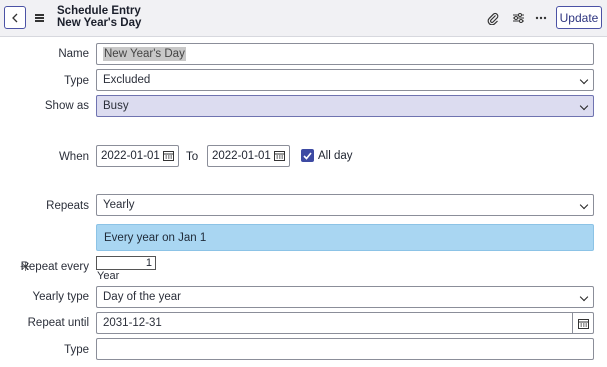 Image resolution: width=607 pixels, height=367 pixels. I want to click on name-value: New Year's Day, so click(144, 54).